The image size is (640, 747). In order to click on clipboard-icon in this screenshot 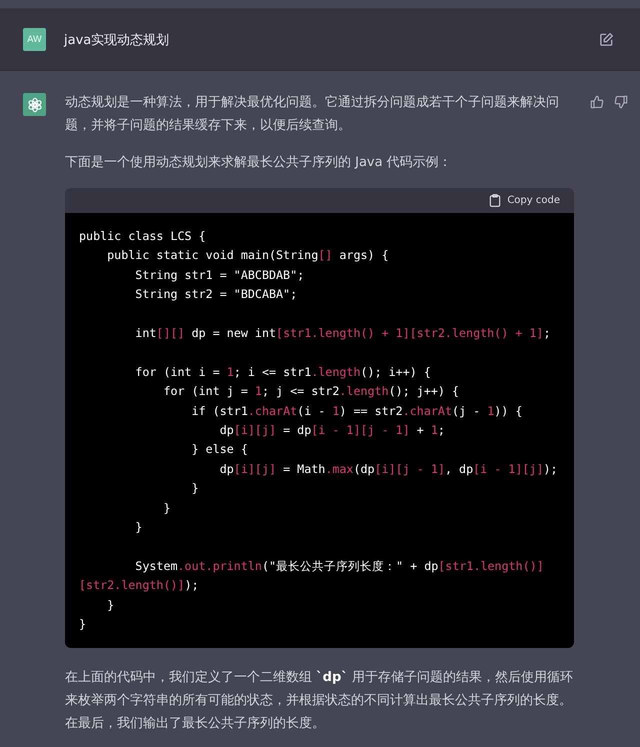, I will do `click(495, 200)`.